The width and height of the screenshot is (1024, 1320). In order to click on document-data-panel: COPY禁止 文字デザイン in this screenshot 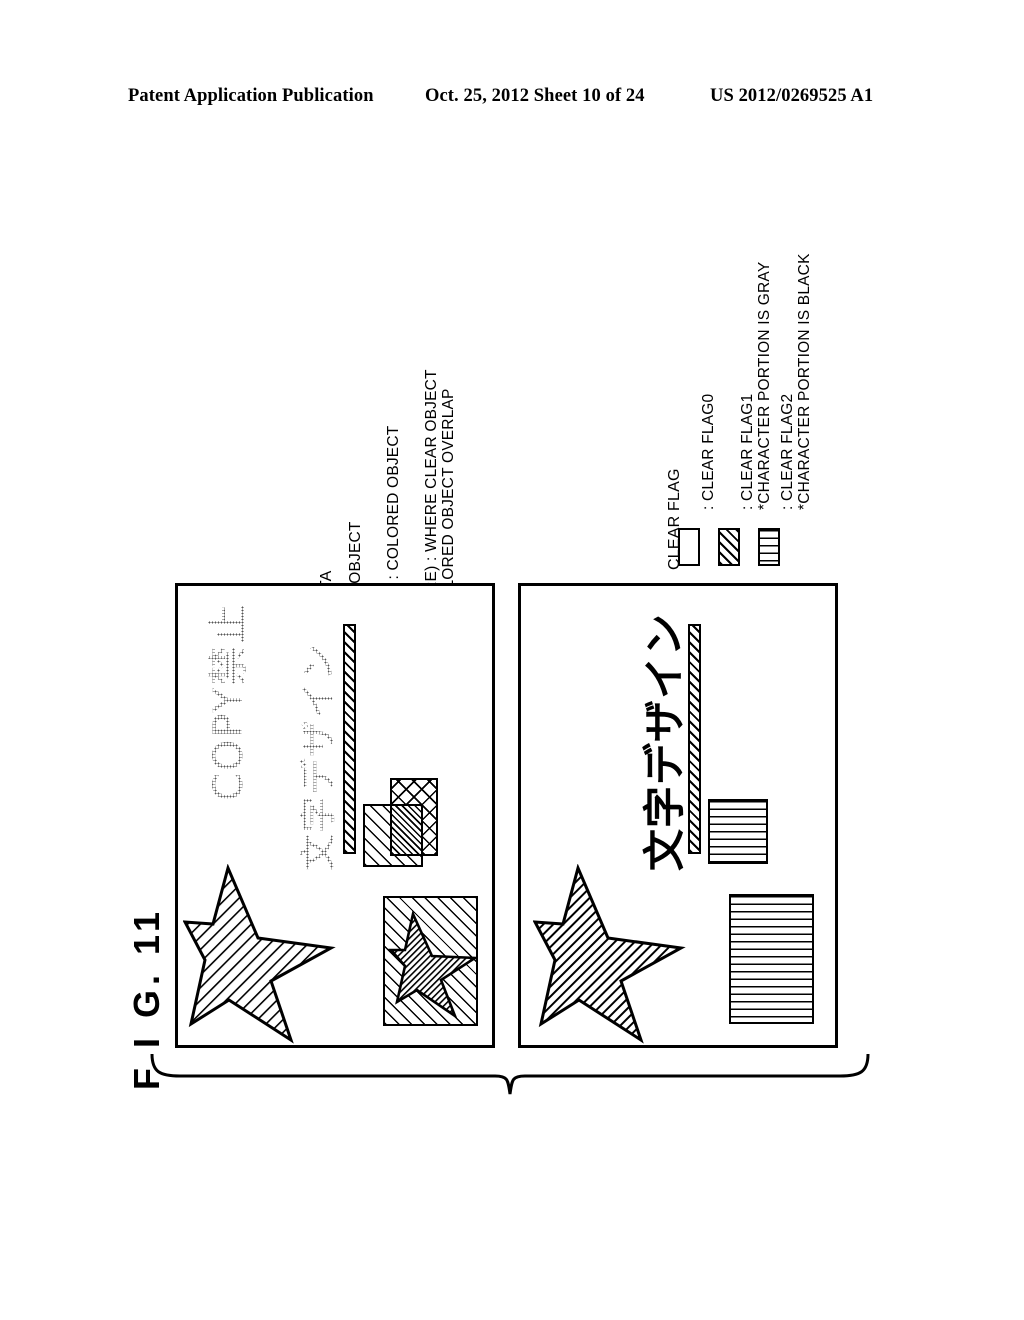, I will do `click(335, 815)`.